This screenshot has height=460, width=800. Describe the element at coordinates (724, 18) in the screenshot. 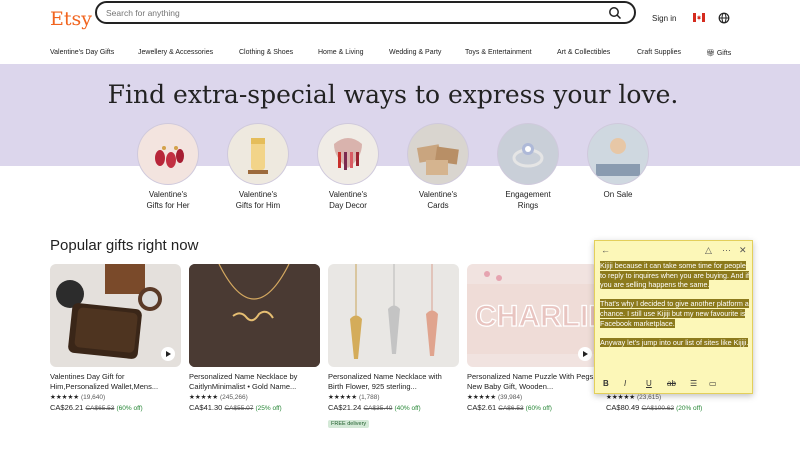

I see `globe-icon` at that location.